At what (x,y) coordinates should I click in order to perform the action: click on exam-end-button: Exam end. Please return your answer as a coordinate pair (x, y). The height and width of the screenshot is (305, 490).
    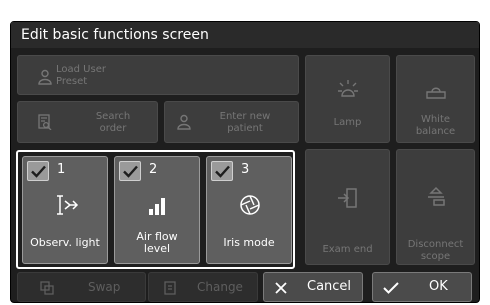
    Looking at the image, I should click on (347, 207).